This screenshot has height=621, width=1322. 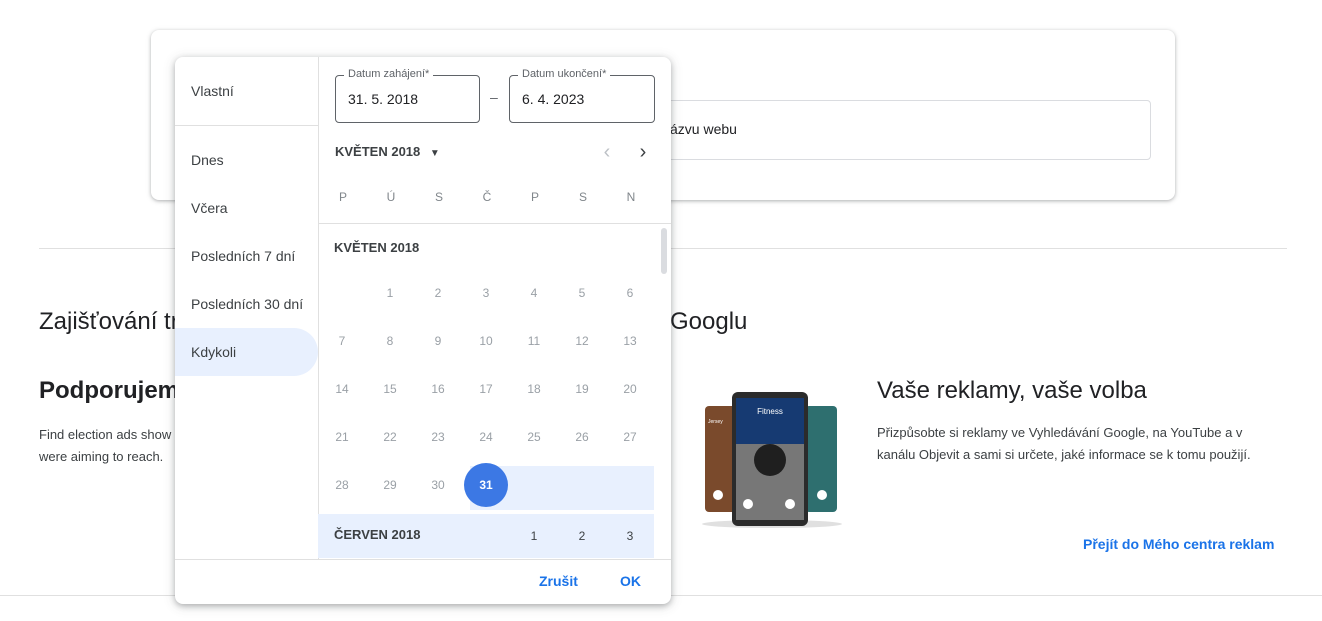 What do you see at coordinates (772, 460) in the screenshot?
I see `phones-illustration: Fitness Jersey` at bounding box center [772, 460].